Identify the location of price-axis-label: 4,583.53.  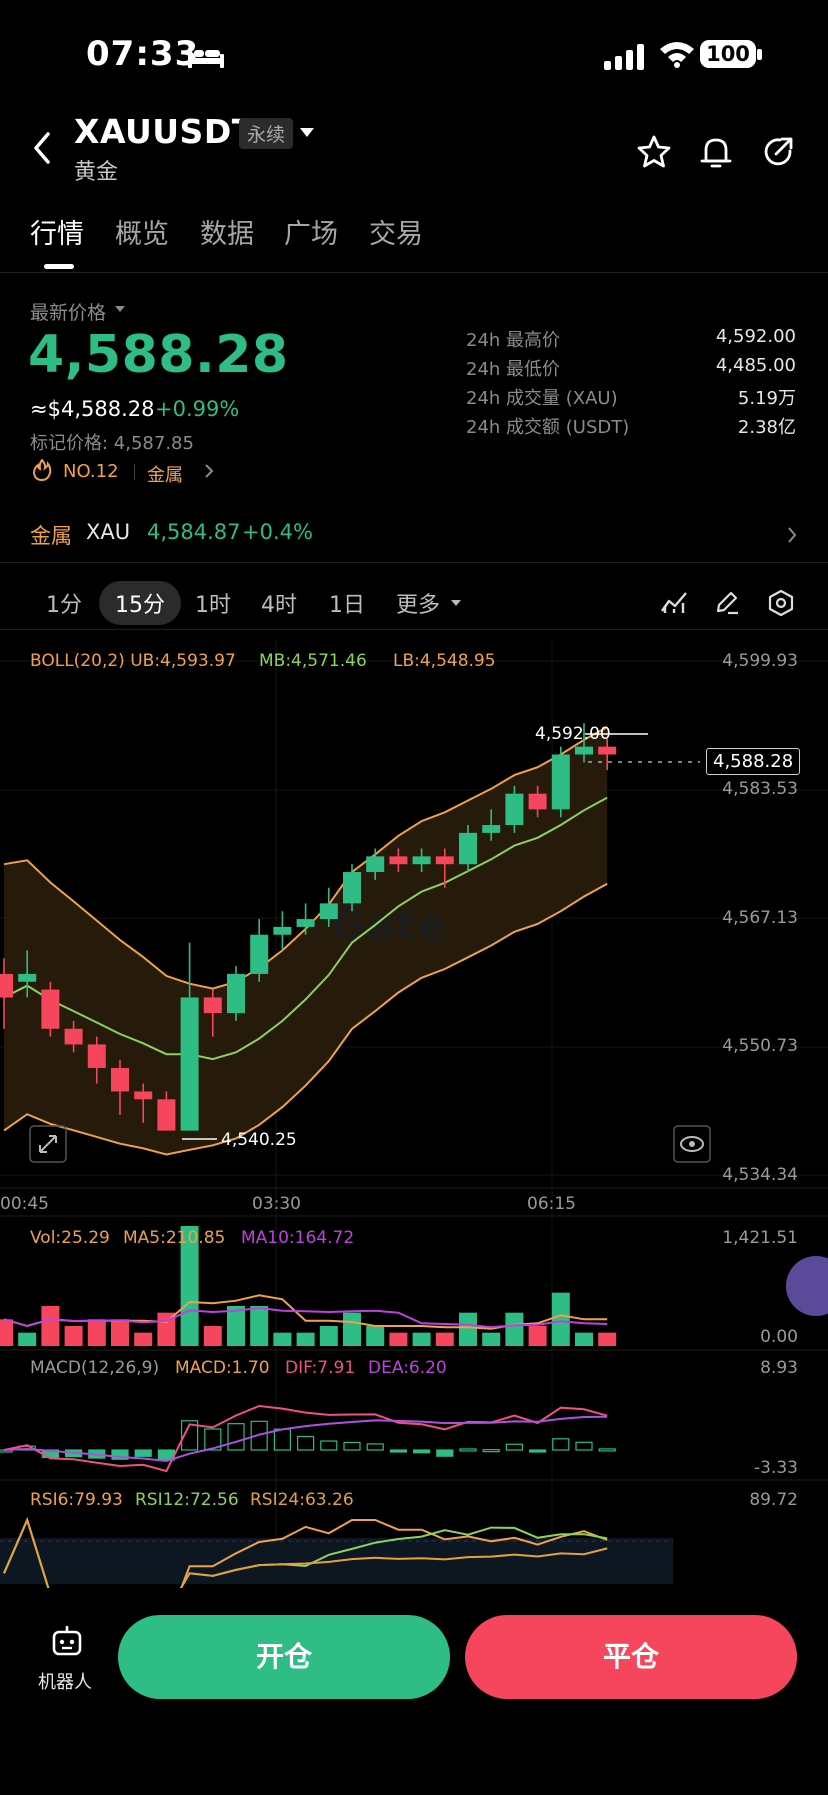
(760, 789).